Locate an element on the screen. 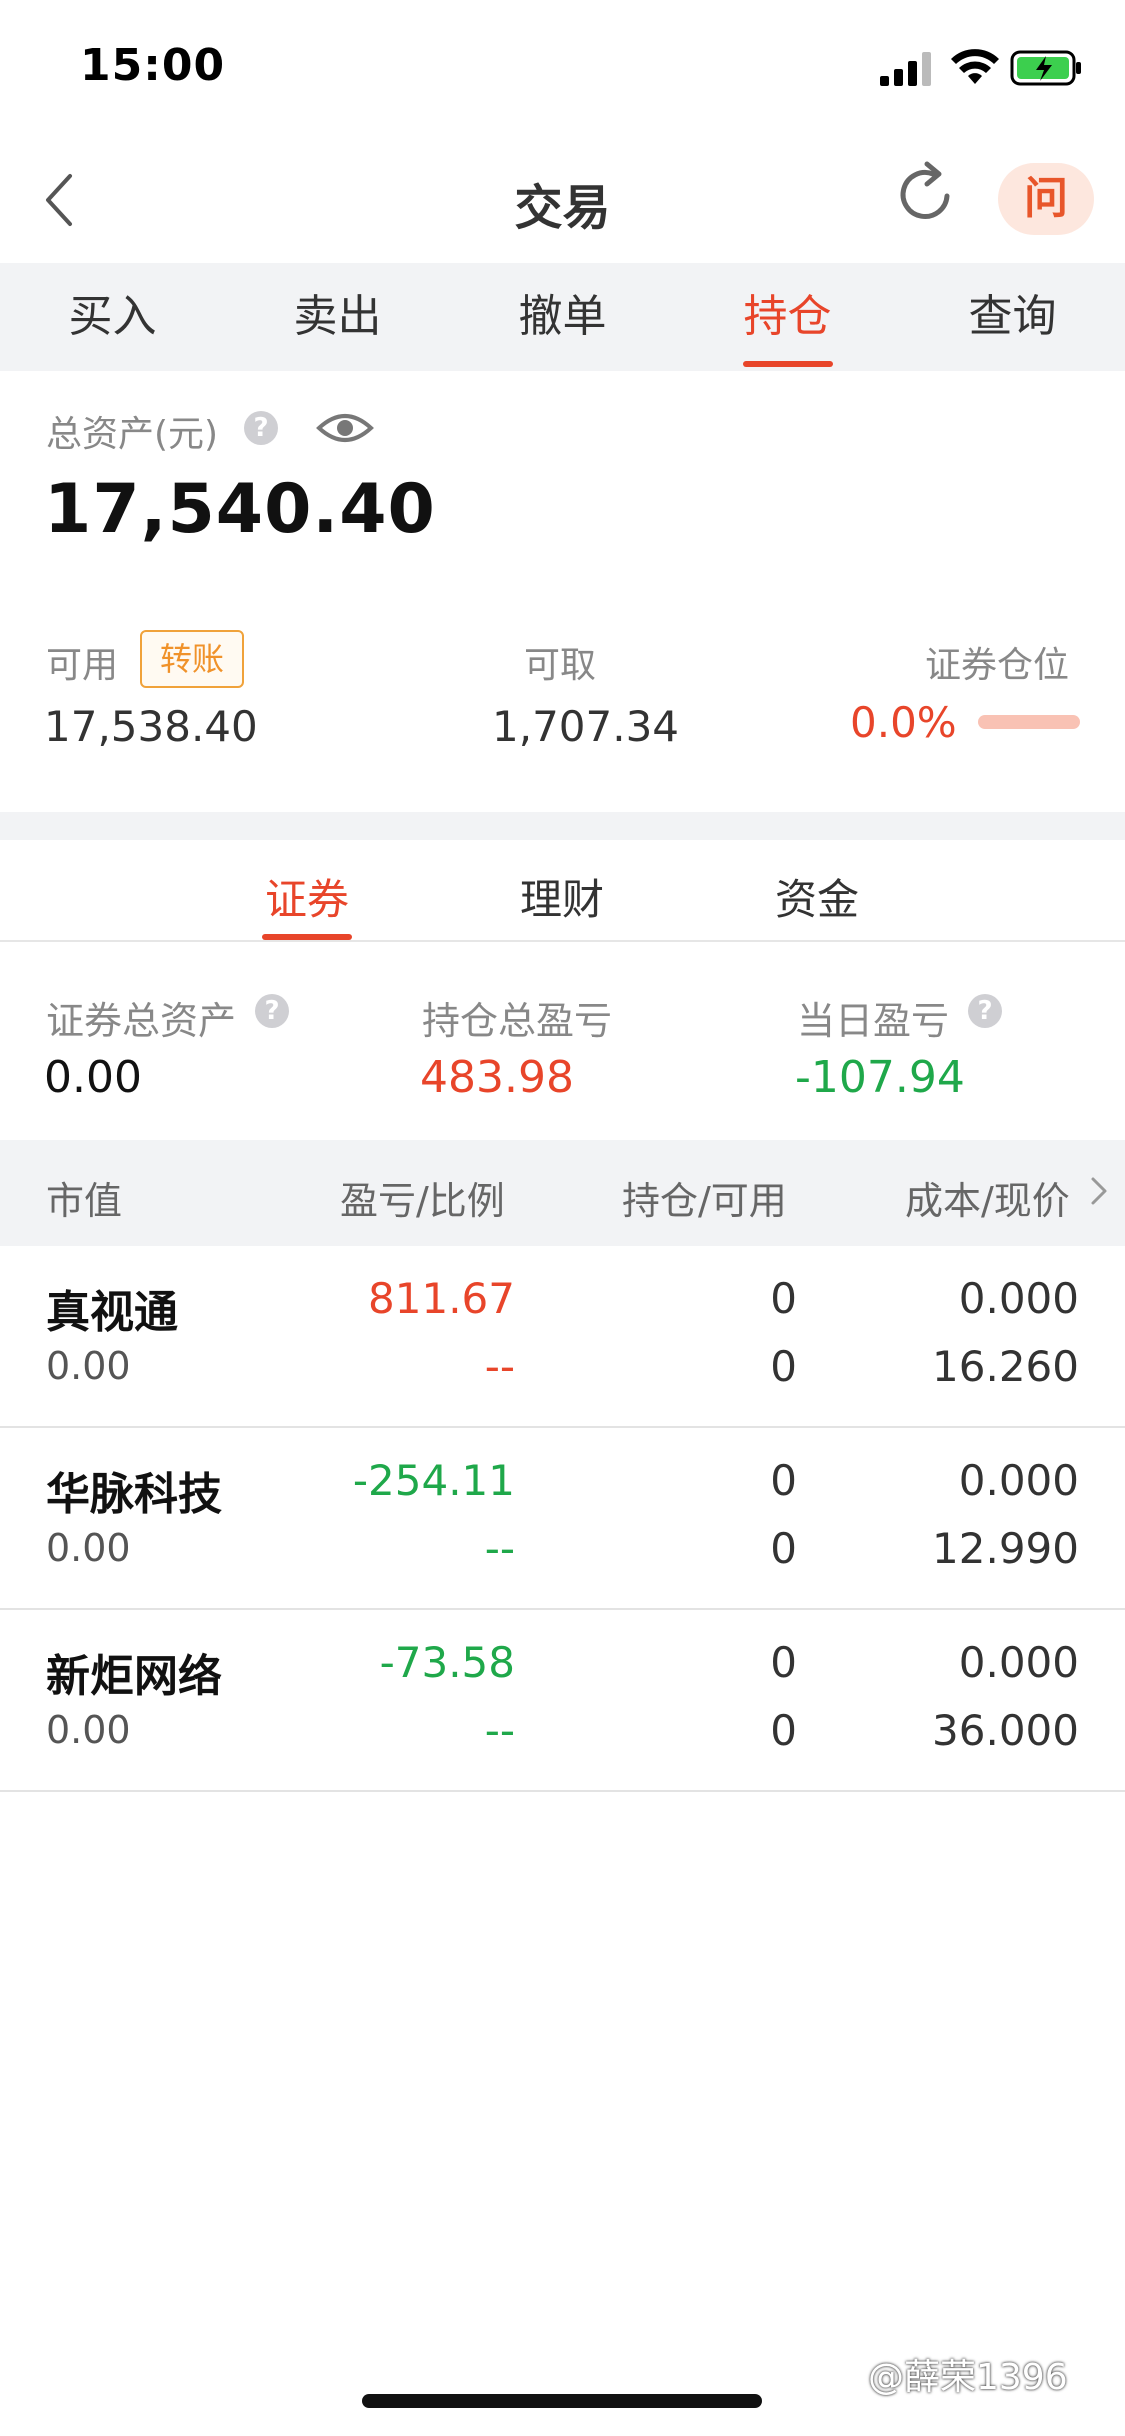 This screenshot has width=1125, height=2436. total-assets-label: 总资产(元) is located at coordinates (132, 434).